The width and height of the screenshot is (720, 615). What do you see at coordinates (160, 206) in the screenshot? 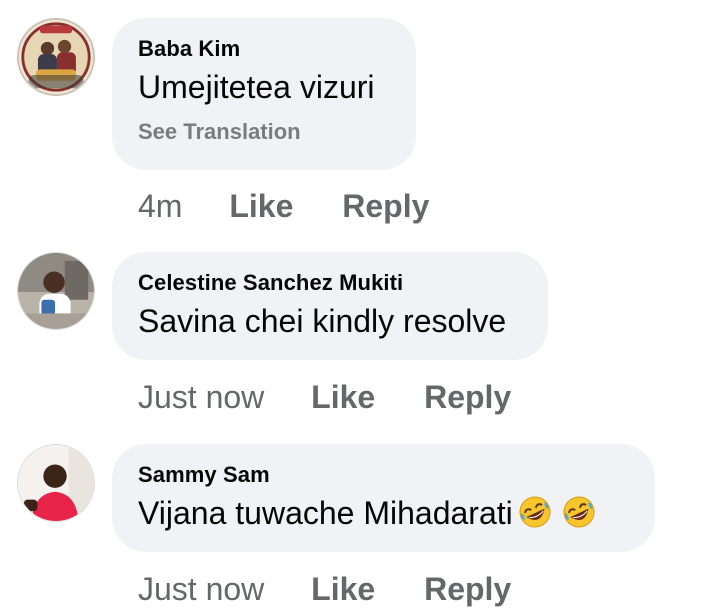
I see `comment-timestamp: 4m` at bounding box center [160, 206].